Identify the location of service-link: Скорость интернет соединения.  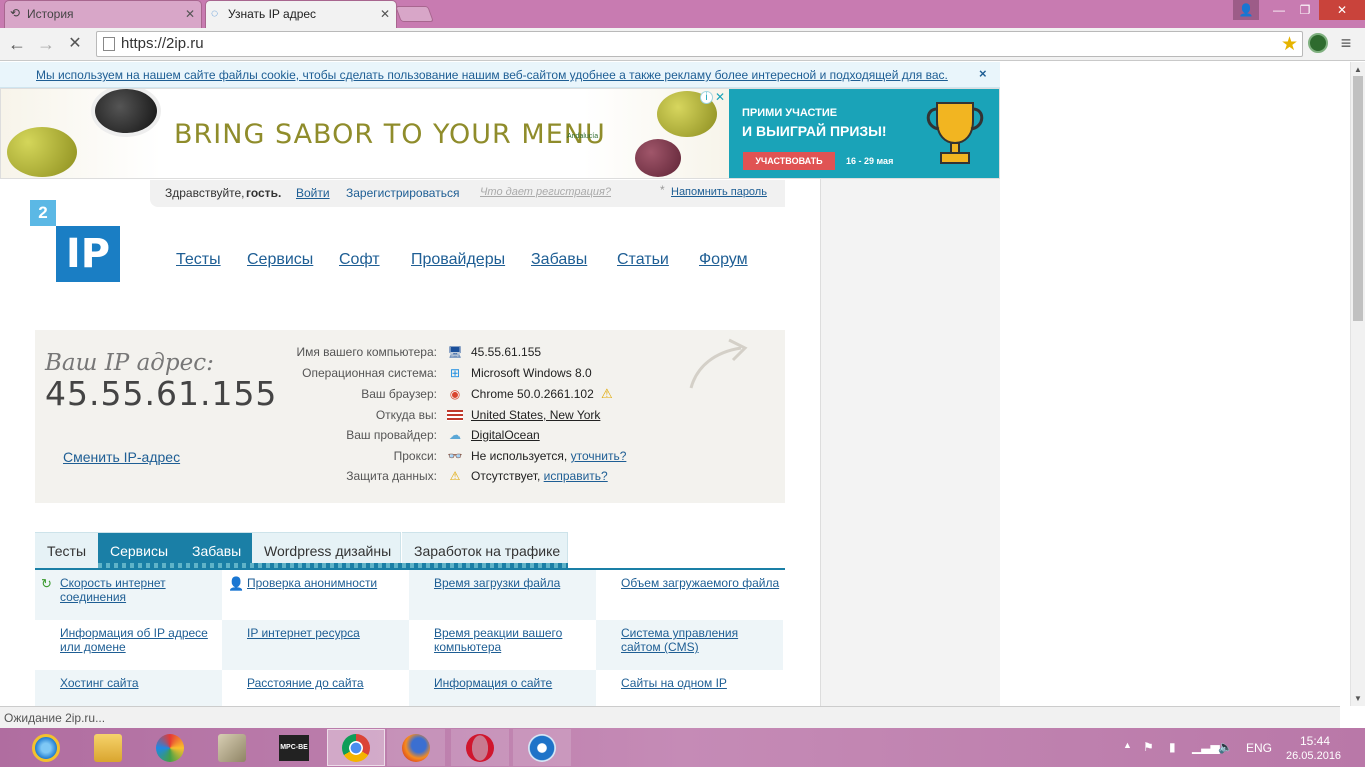
(140, 590).